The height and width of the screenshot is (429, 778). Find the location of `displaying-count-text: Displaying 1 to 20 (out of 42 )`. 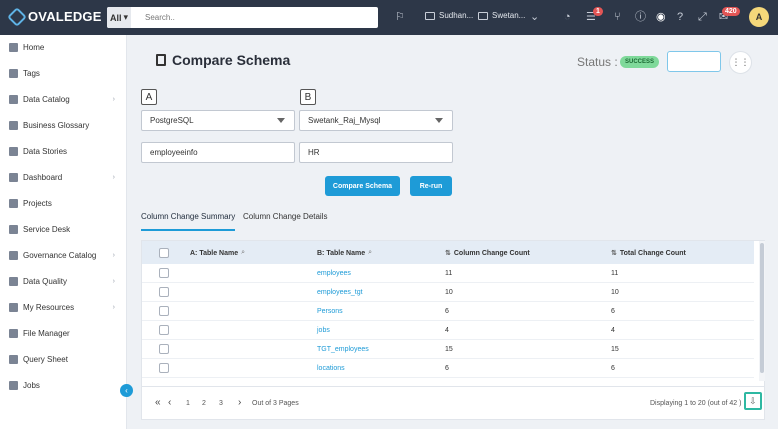

displaying-count-text: Displaying 1 to 20 (out of 42 ) is located at coordinates (696, 403).